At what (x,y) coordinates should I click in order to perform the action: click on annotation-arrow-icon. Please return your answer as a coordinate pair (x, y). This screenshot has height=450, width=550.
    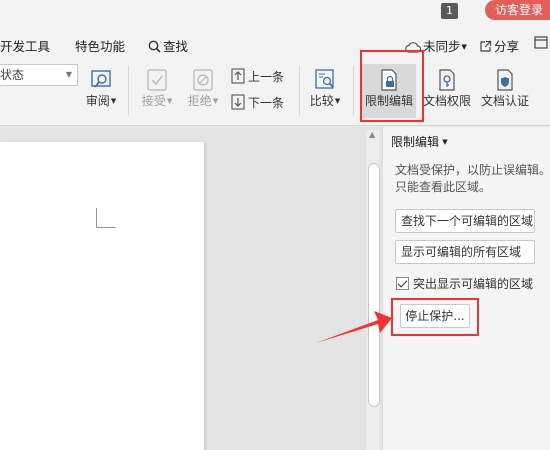
    Looking at the image, I should click on (354, 327).